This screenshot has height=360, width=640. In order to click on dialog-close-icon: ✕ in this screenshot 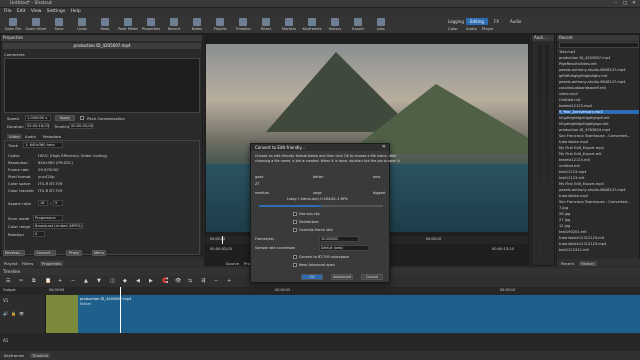, I will do `click(384, 147)`.